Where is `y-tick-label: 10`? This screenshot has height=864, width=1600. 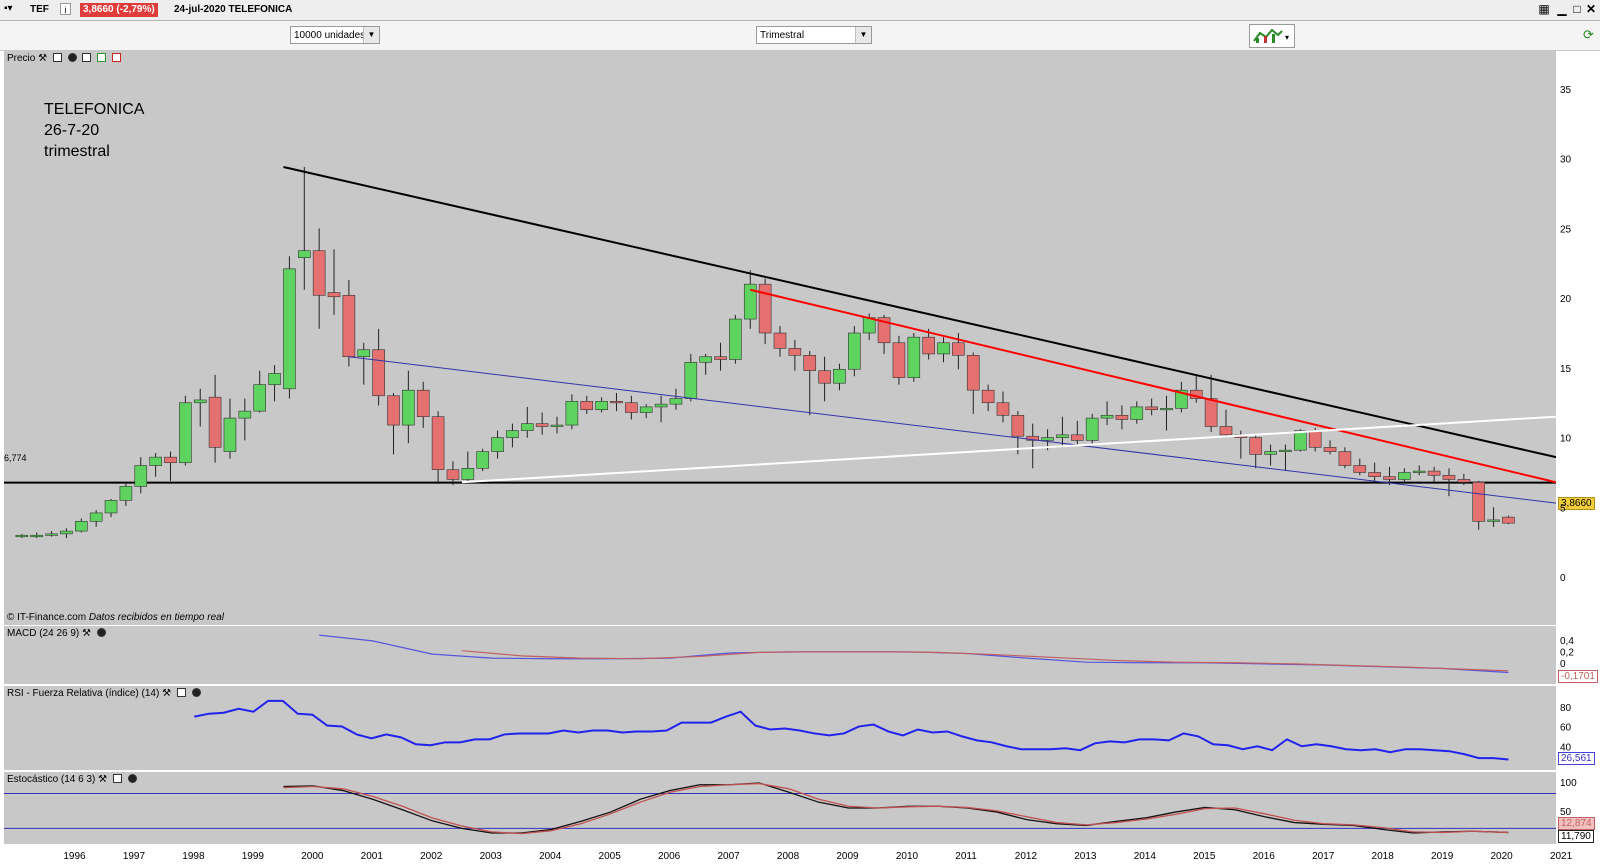
y-tick-label: 10 is located at coordinates (1566, 439).